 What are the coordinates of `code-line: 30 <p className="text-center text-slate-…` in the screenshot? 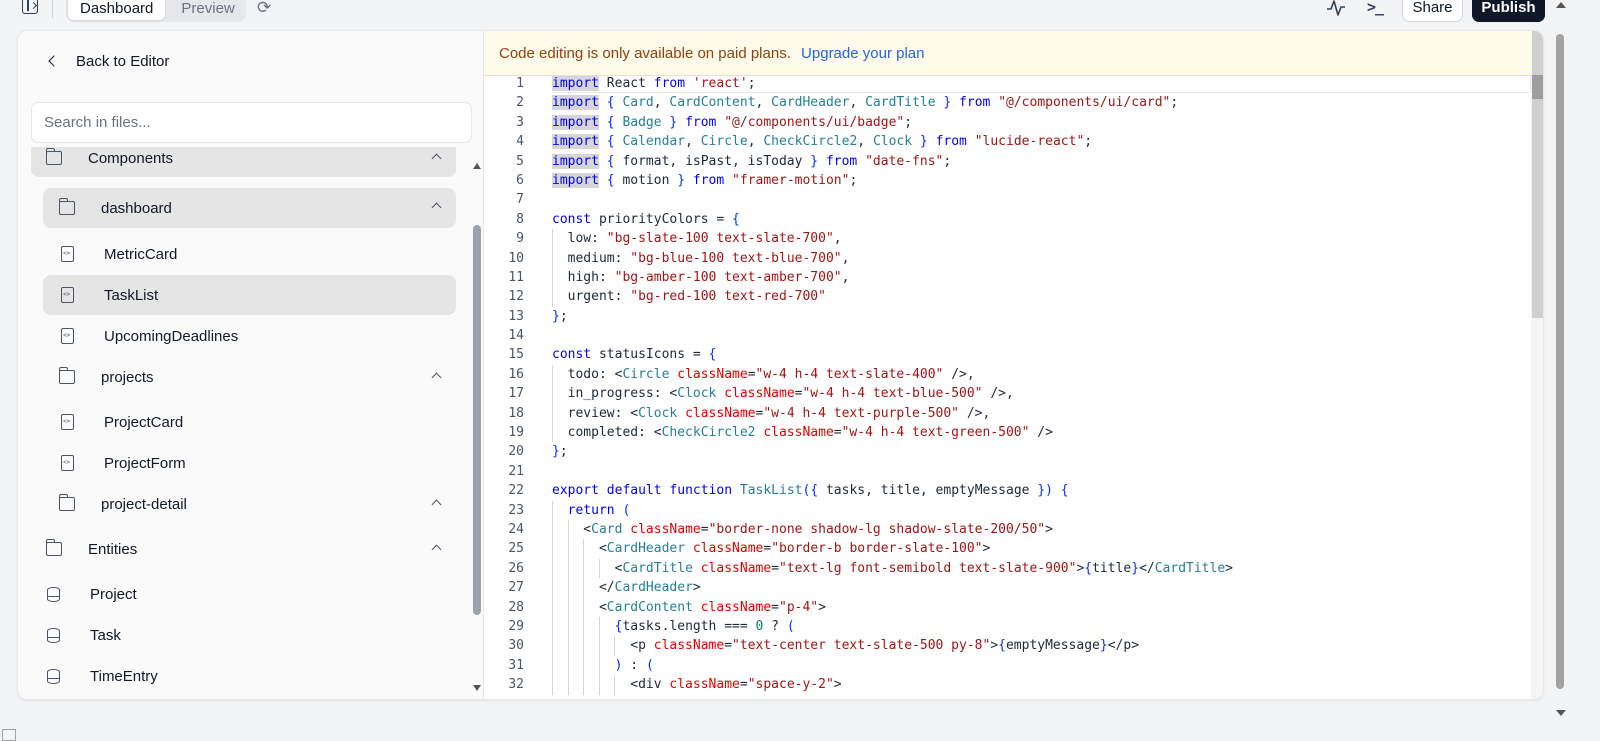 It's located at (1007, 646).